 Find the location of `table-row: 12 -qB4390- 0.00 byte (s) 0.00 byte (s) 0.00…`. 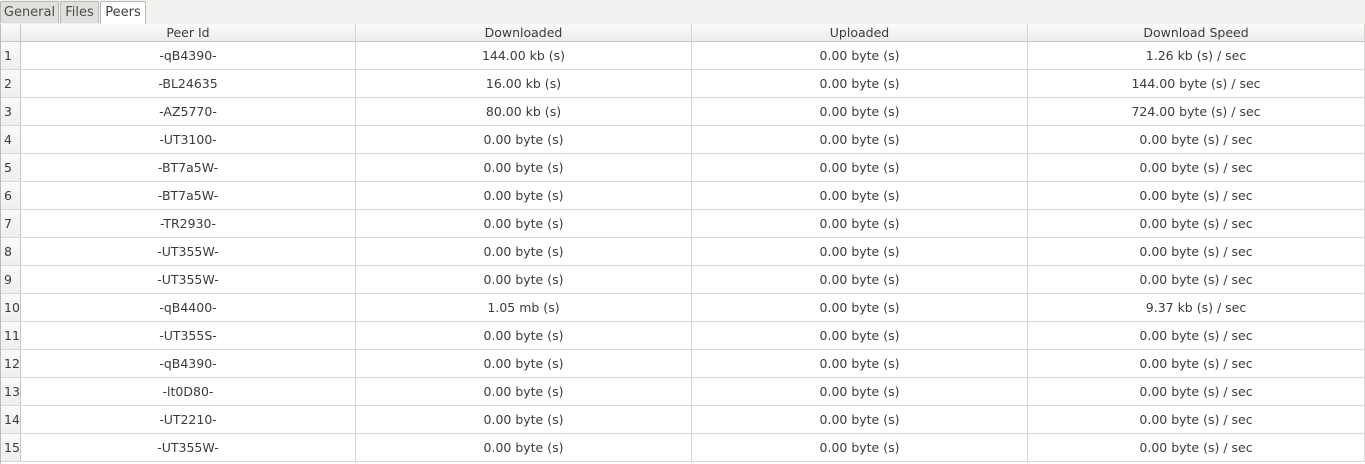

table-row: 12 -qB4390- 0.00 byte (s) 0.00 byte (s) 0.00… is located at coordinates (683, 364).